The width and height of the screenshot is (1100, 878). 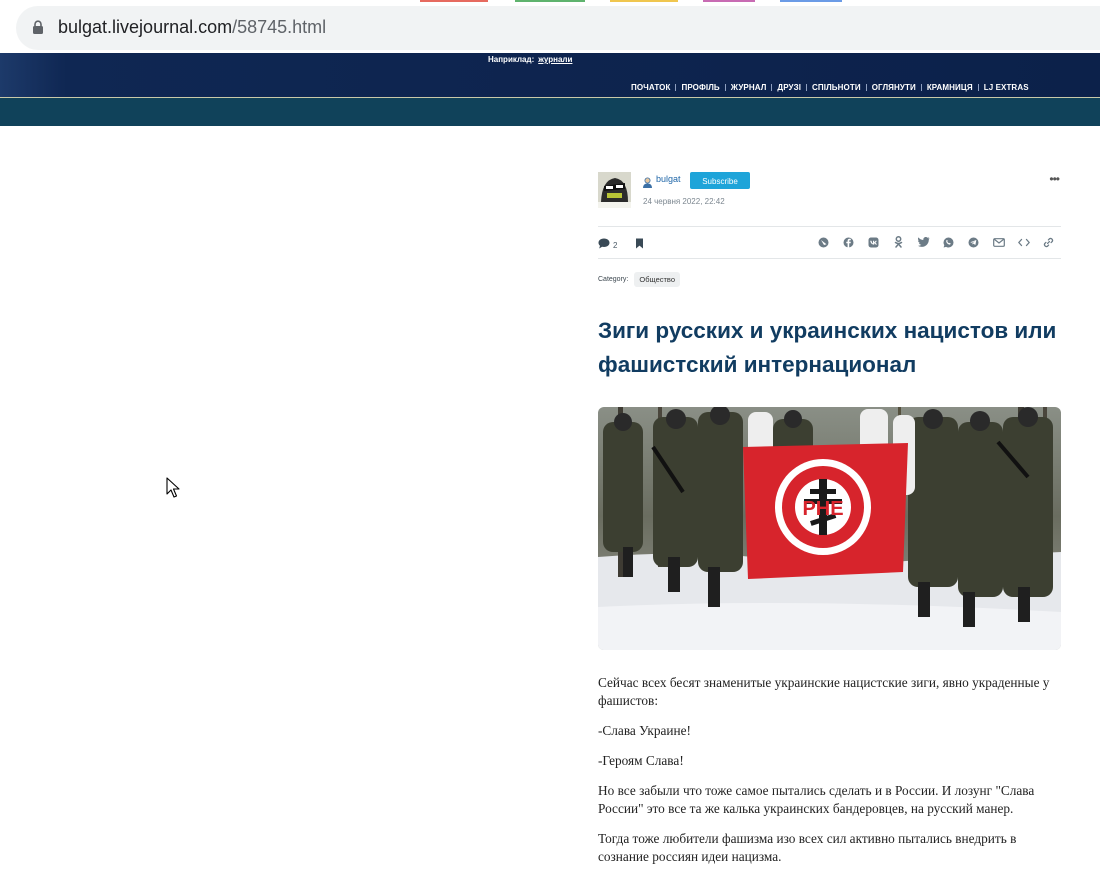 What do you see at coordinates (998, 242) in the screenshot?
I see `email-icon` at bounding box center [998, 242].